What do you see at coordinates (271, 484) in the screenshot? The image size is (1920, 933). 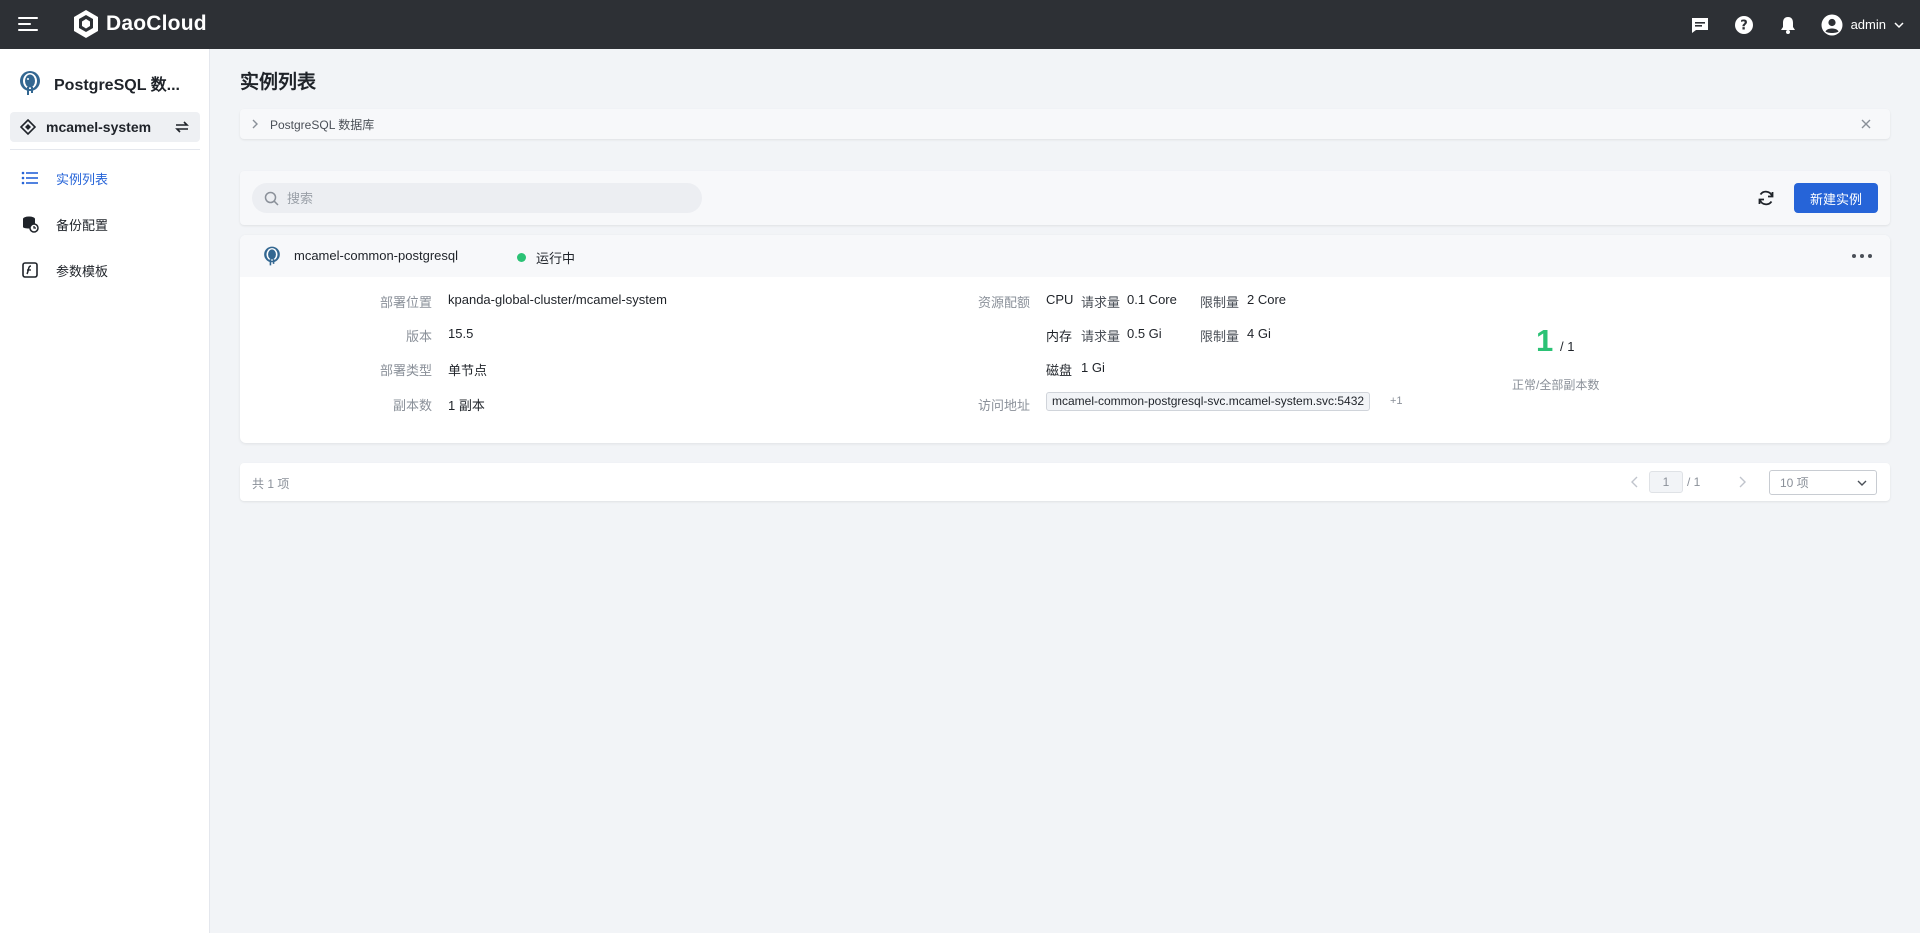 I see `total-count: 共 1 项` at bounding box center [271, 484].